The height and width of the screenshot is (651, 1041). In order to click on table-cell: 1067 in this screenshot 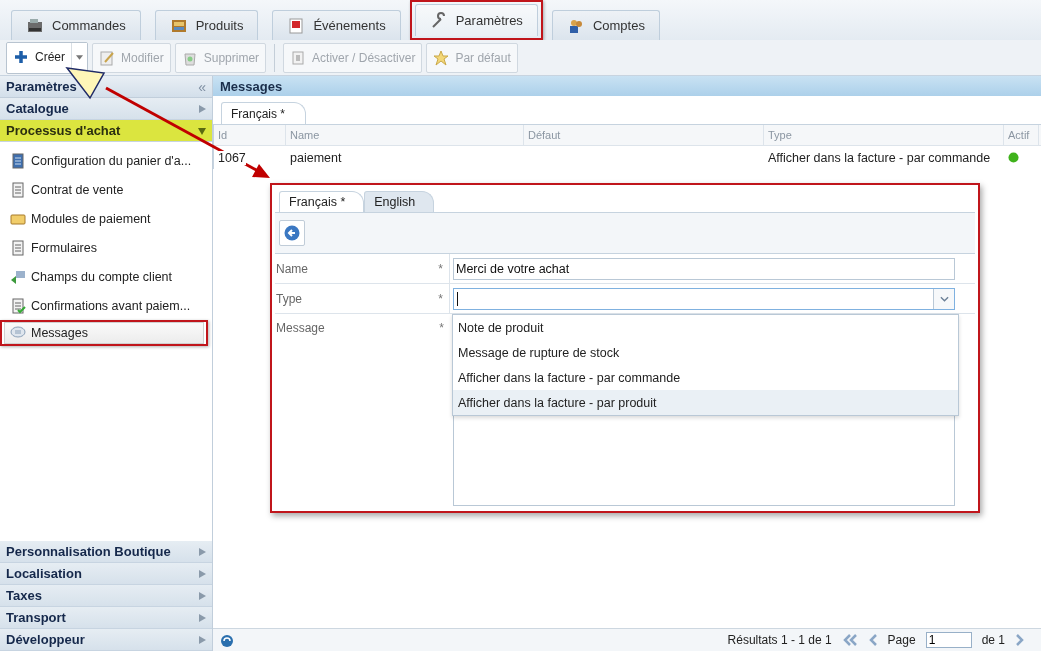, I will do `click(232, 157)`.